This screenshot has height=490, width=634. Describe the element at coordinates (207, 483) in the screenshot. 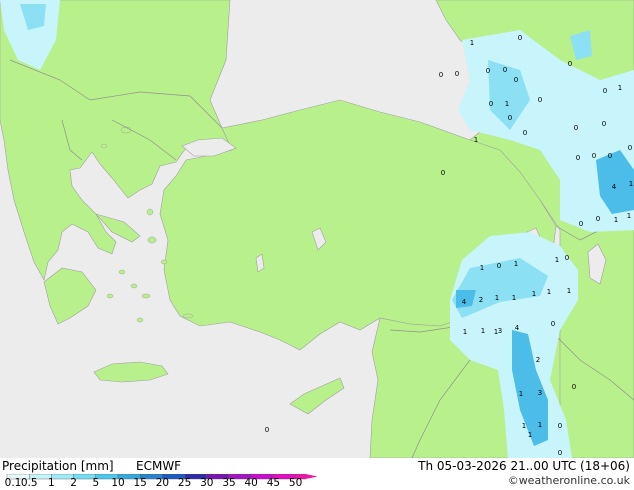

I see `color-scale-tick: 30` at that location.